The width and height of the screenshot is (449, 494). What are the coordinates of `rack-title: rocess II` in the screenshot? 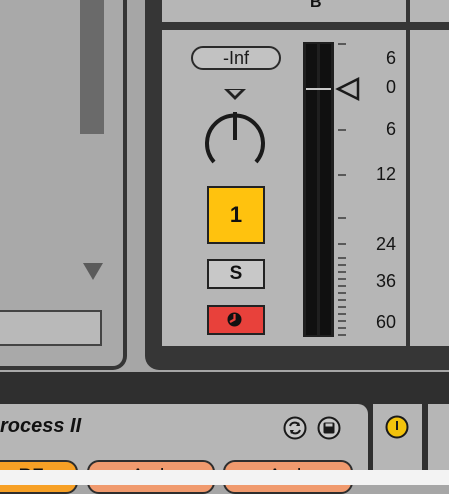 It's located at (41, 426).